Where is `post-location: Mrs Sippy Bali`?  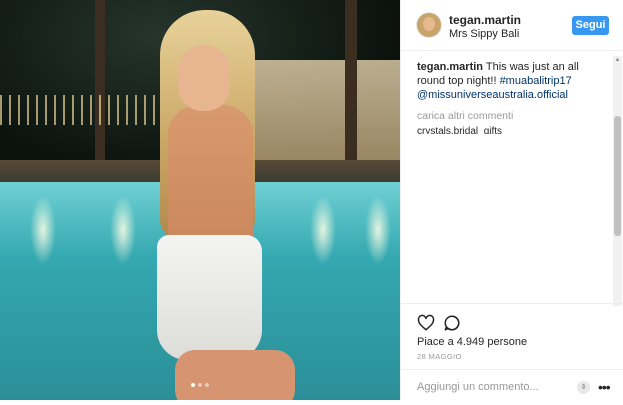
post-location: Mrs Sippy Bali is located at coordinates (484, 34).